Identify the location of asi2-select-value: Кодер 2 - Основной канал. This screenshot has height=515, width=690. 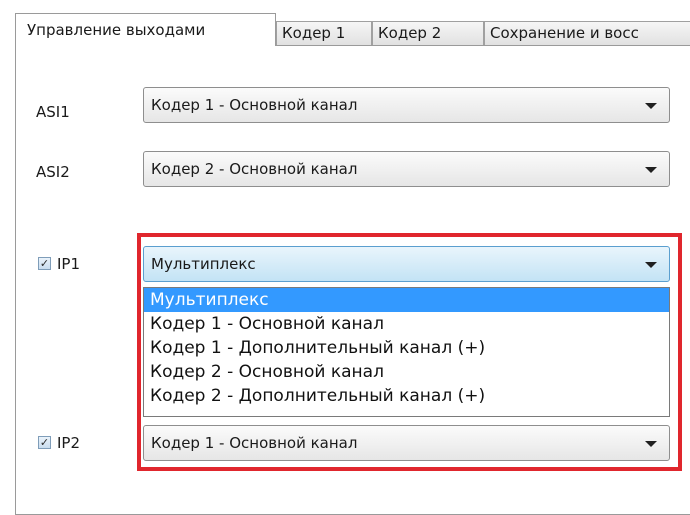
(254, 169).